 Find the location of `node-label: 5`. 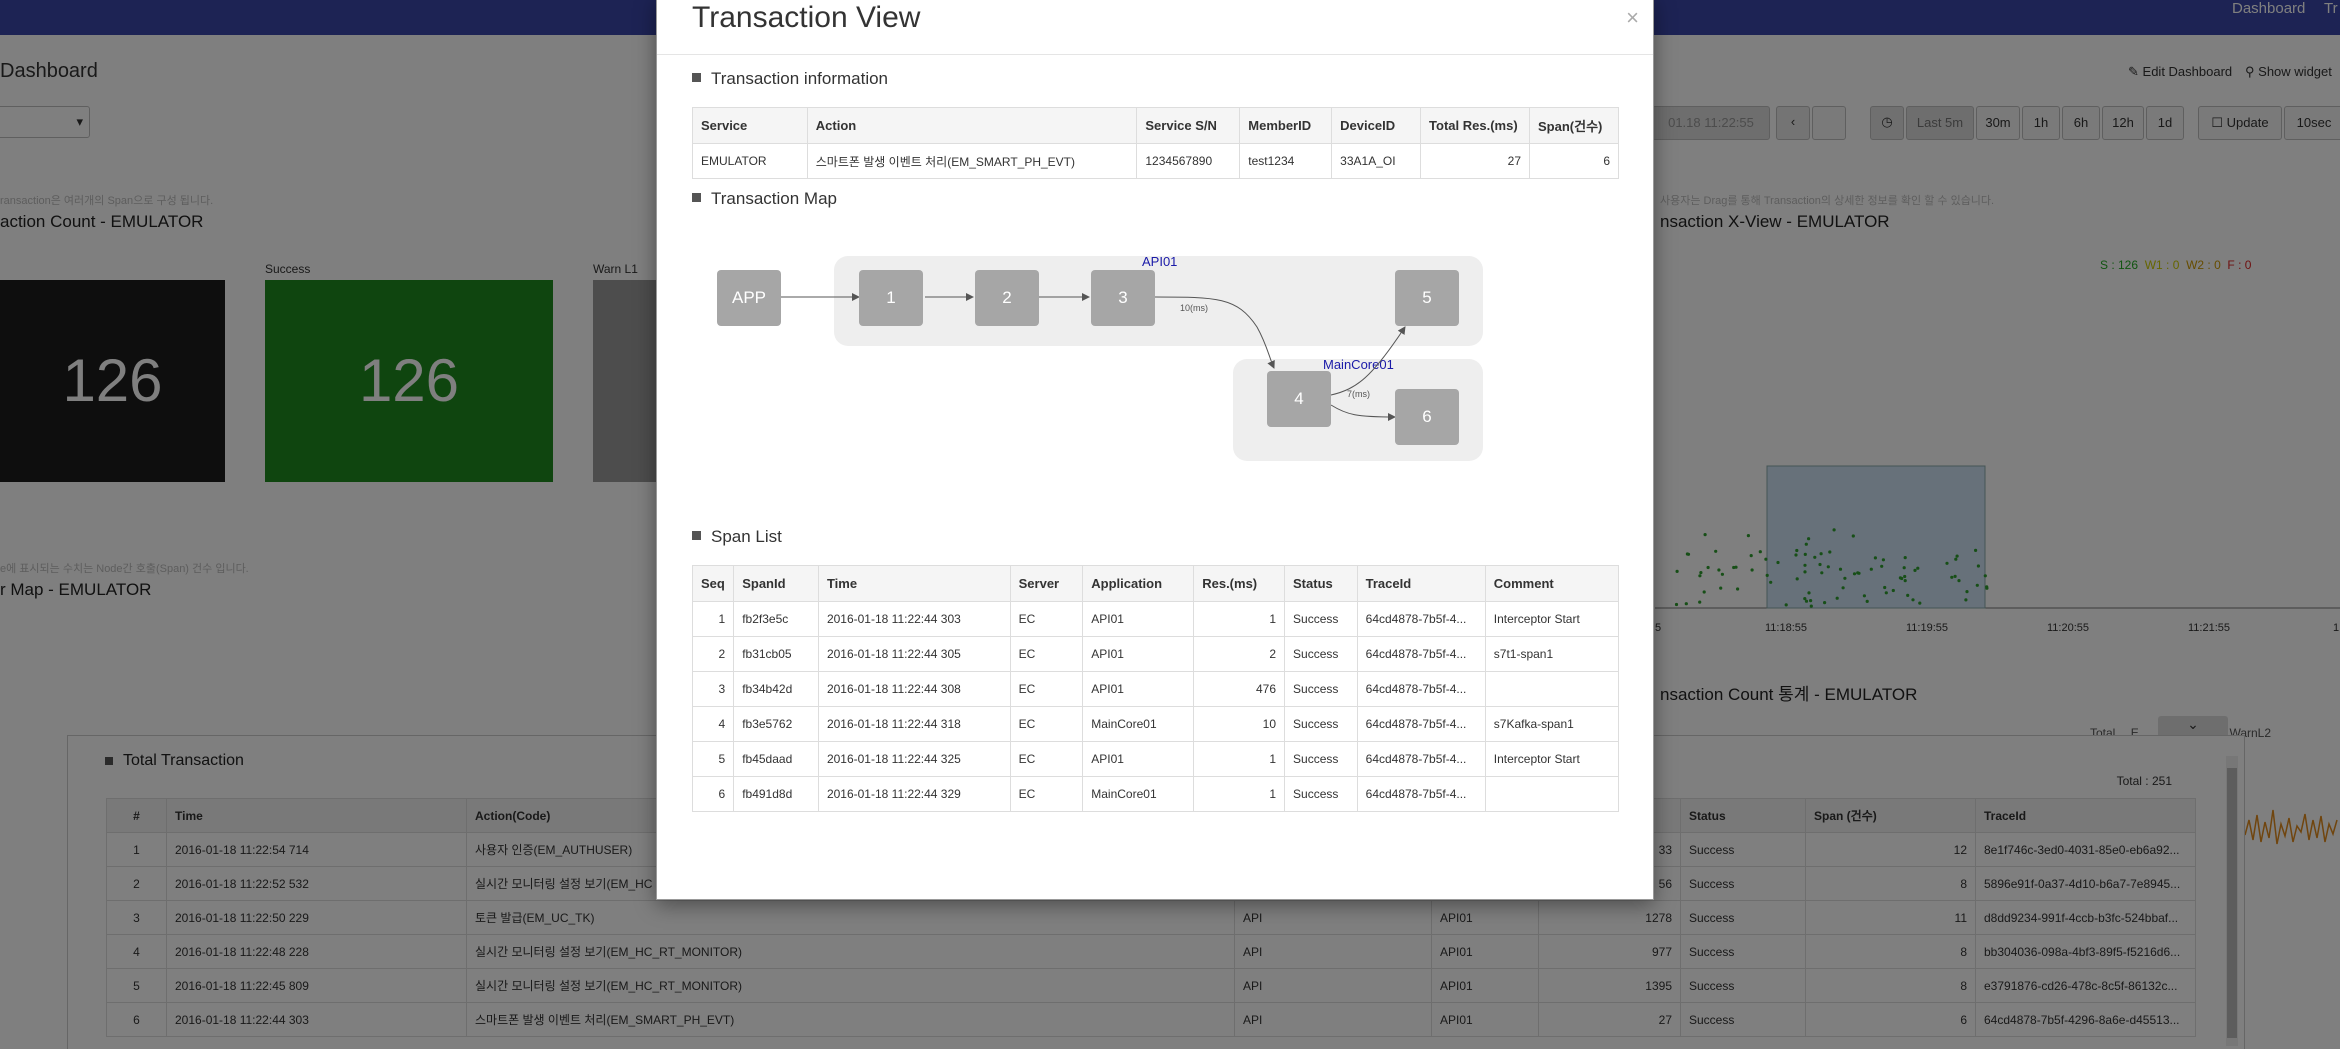

node-label: 5 is located at coordinates (1426, 297).